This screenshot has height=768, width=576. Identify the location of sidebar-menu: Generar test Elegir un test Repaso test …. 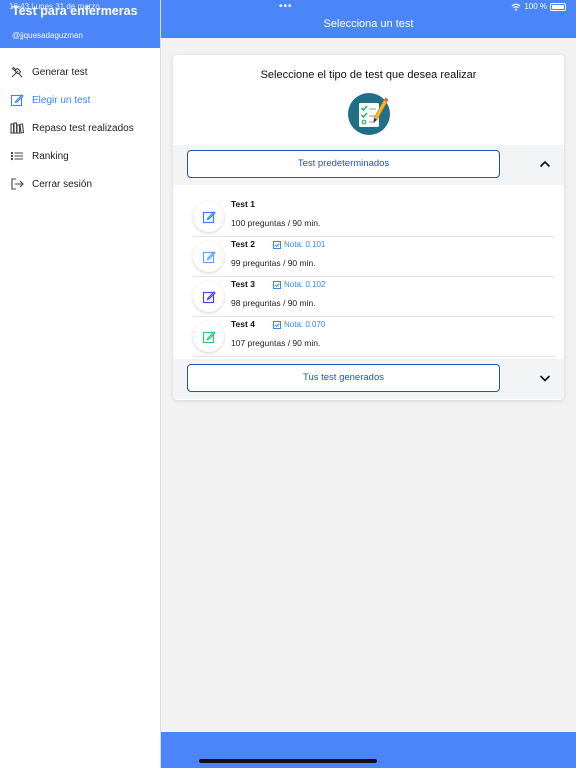
(80, 128).